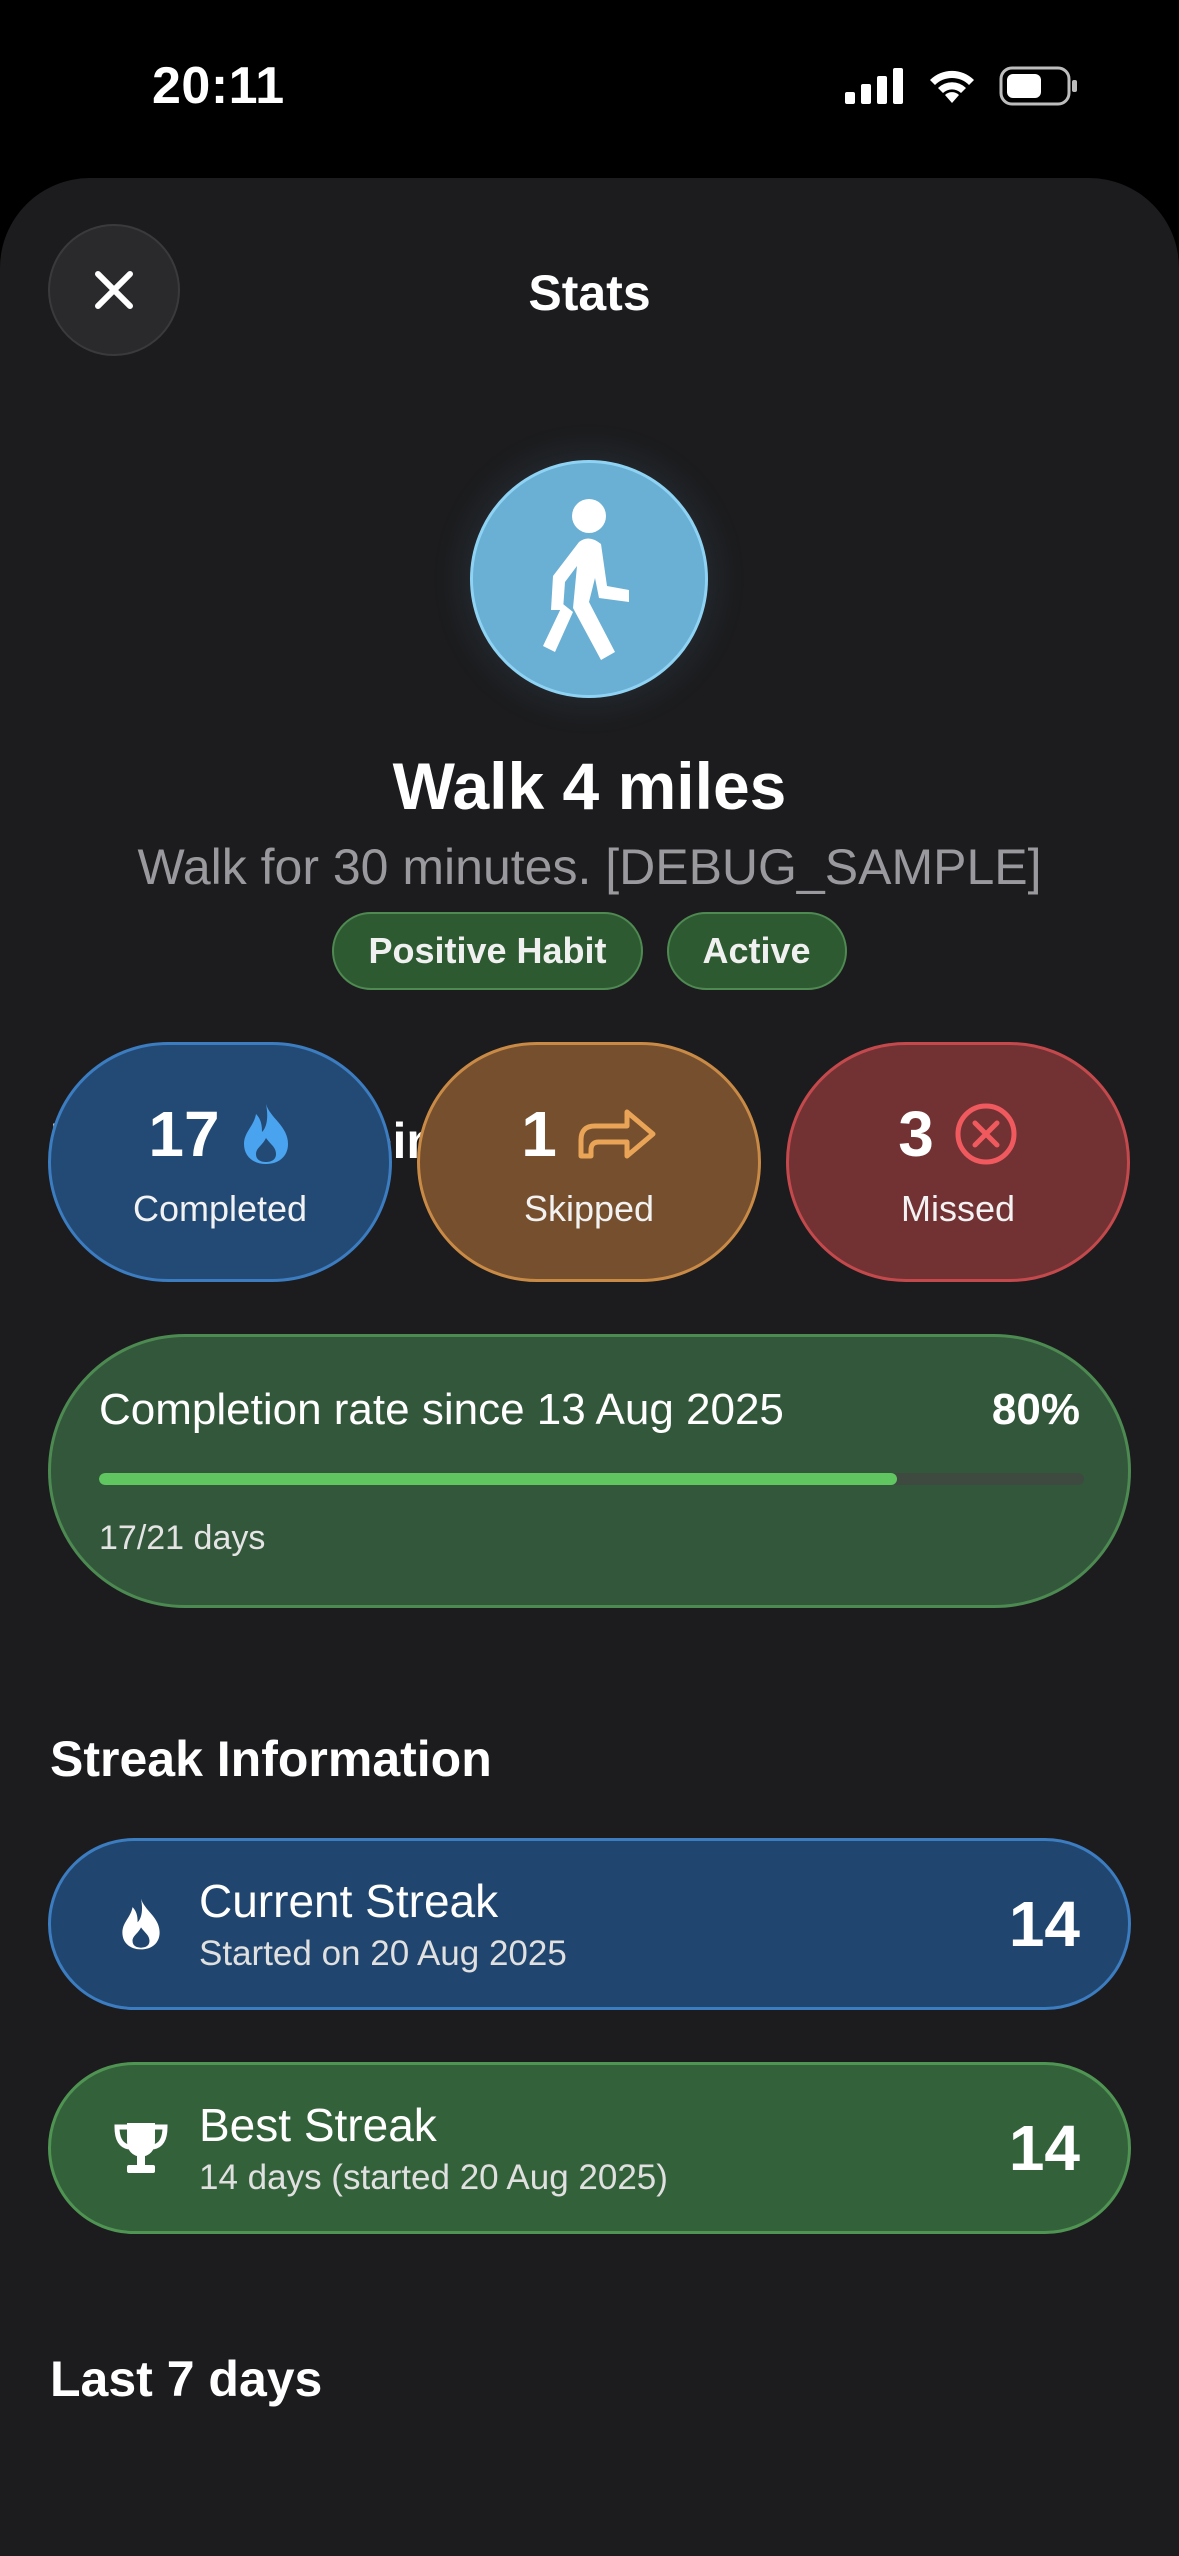  What do you see at coordinates (218, 86) in the screenshot?
I see `status-time: 20:11` at bounding box center [218, 86].